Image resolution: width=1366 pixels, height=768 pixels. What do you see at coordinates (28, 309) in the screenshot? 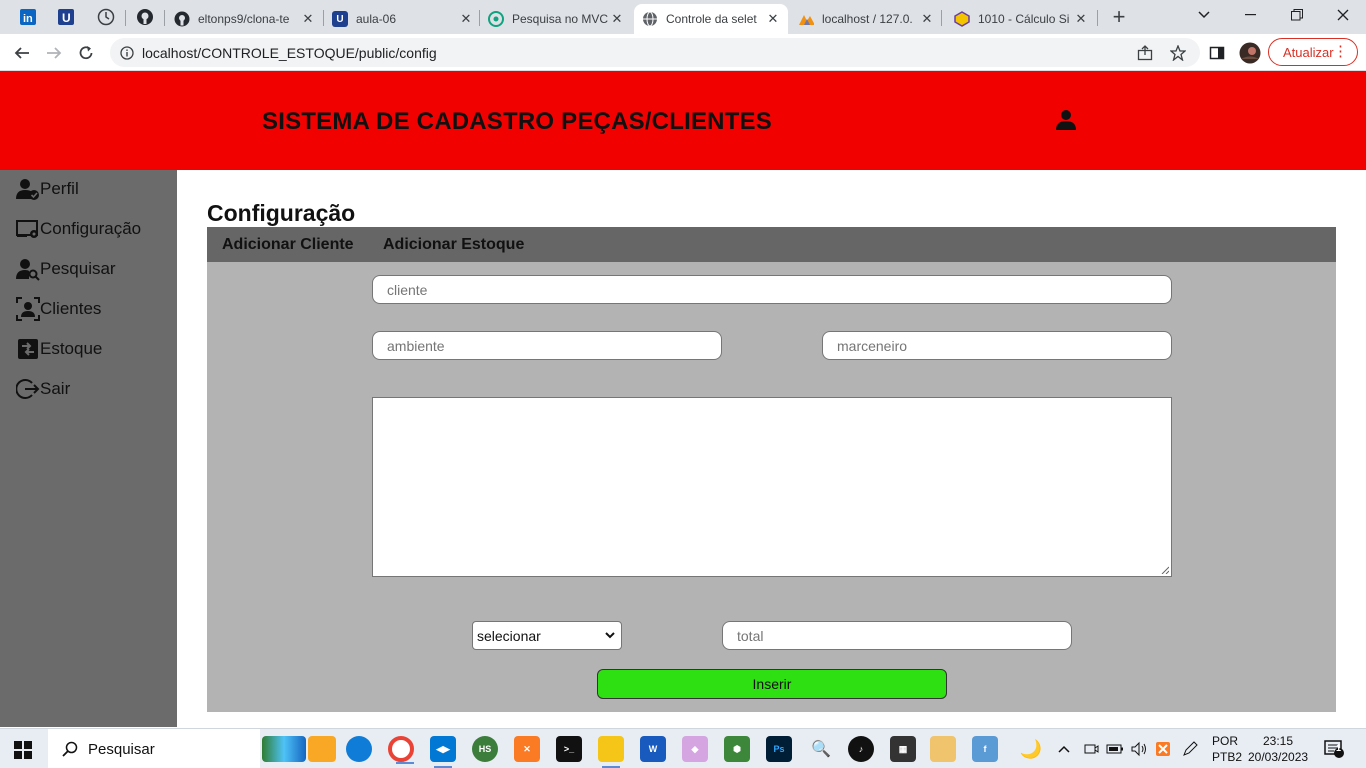
I see `clients-icon` at bounding box center [28, 309].